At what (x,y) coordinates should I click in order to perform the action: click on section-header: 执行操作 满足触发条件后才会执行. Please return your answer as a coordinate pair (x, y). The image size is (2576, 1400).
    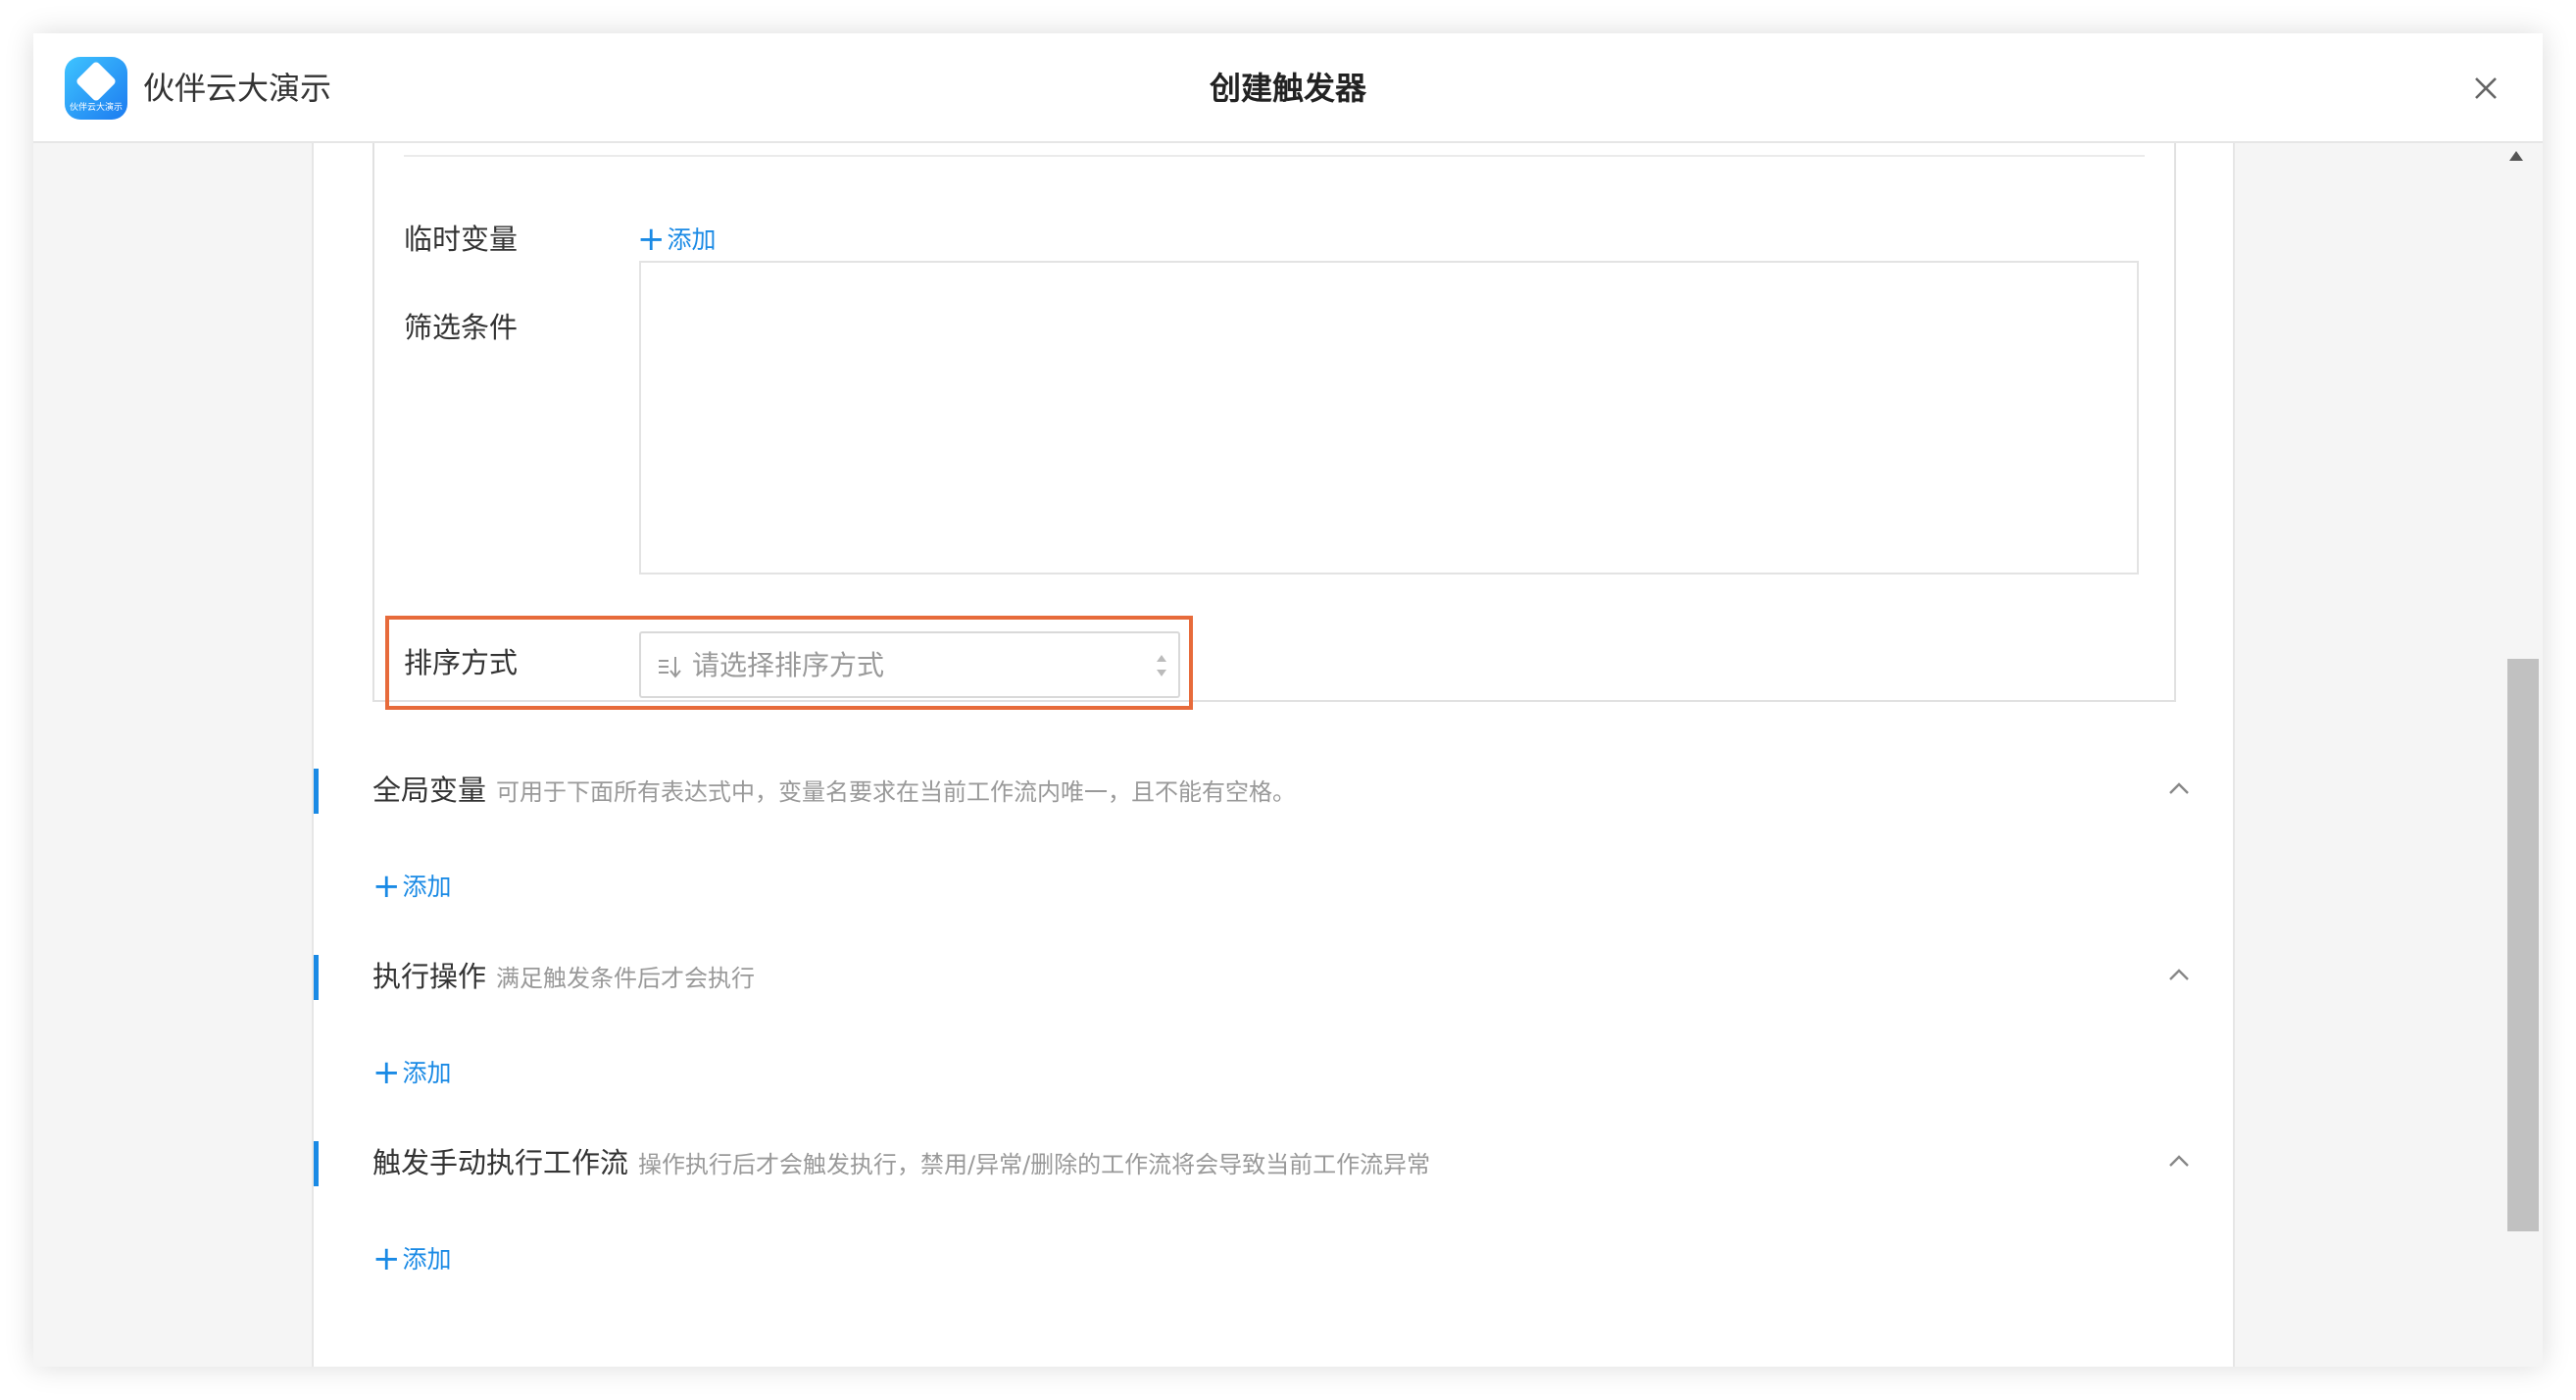
    Looking at the image, I should click on (563, 977).